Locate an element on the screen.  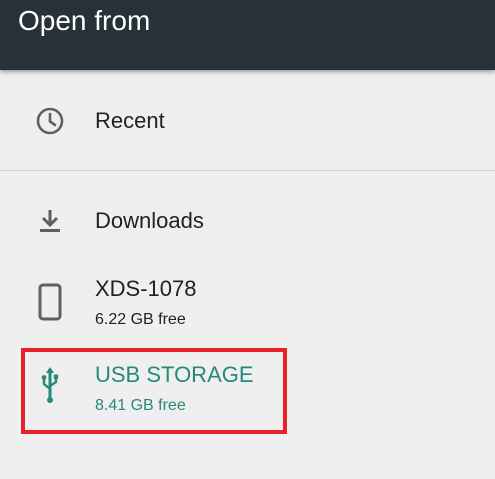
nav-item-label: Downloads is located at coordinates (149, 220).